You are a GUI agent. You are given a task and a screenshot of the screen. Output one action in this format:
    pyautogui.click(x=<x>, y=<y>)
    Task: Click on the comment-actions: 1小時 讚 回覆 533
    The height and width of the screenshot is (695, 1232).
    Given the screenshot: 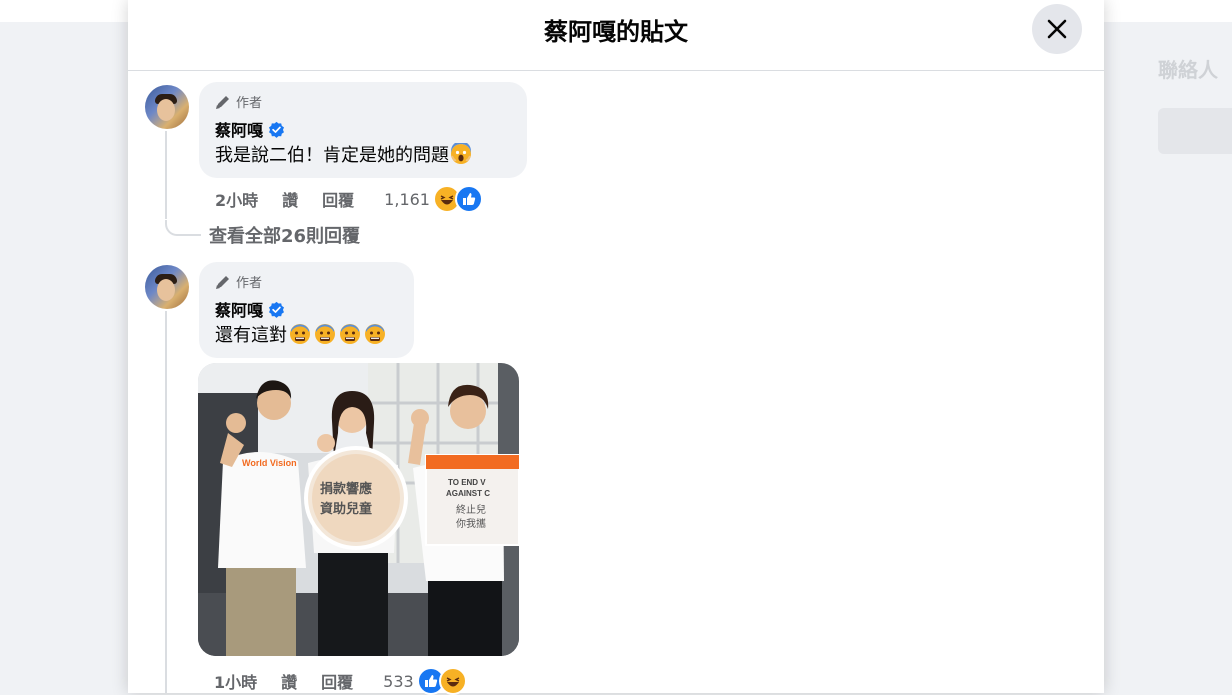 What is the action you would take?
    pyautogui.click(x=340, y=681)
    